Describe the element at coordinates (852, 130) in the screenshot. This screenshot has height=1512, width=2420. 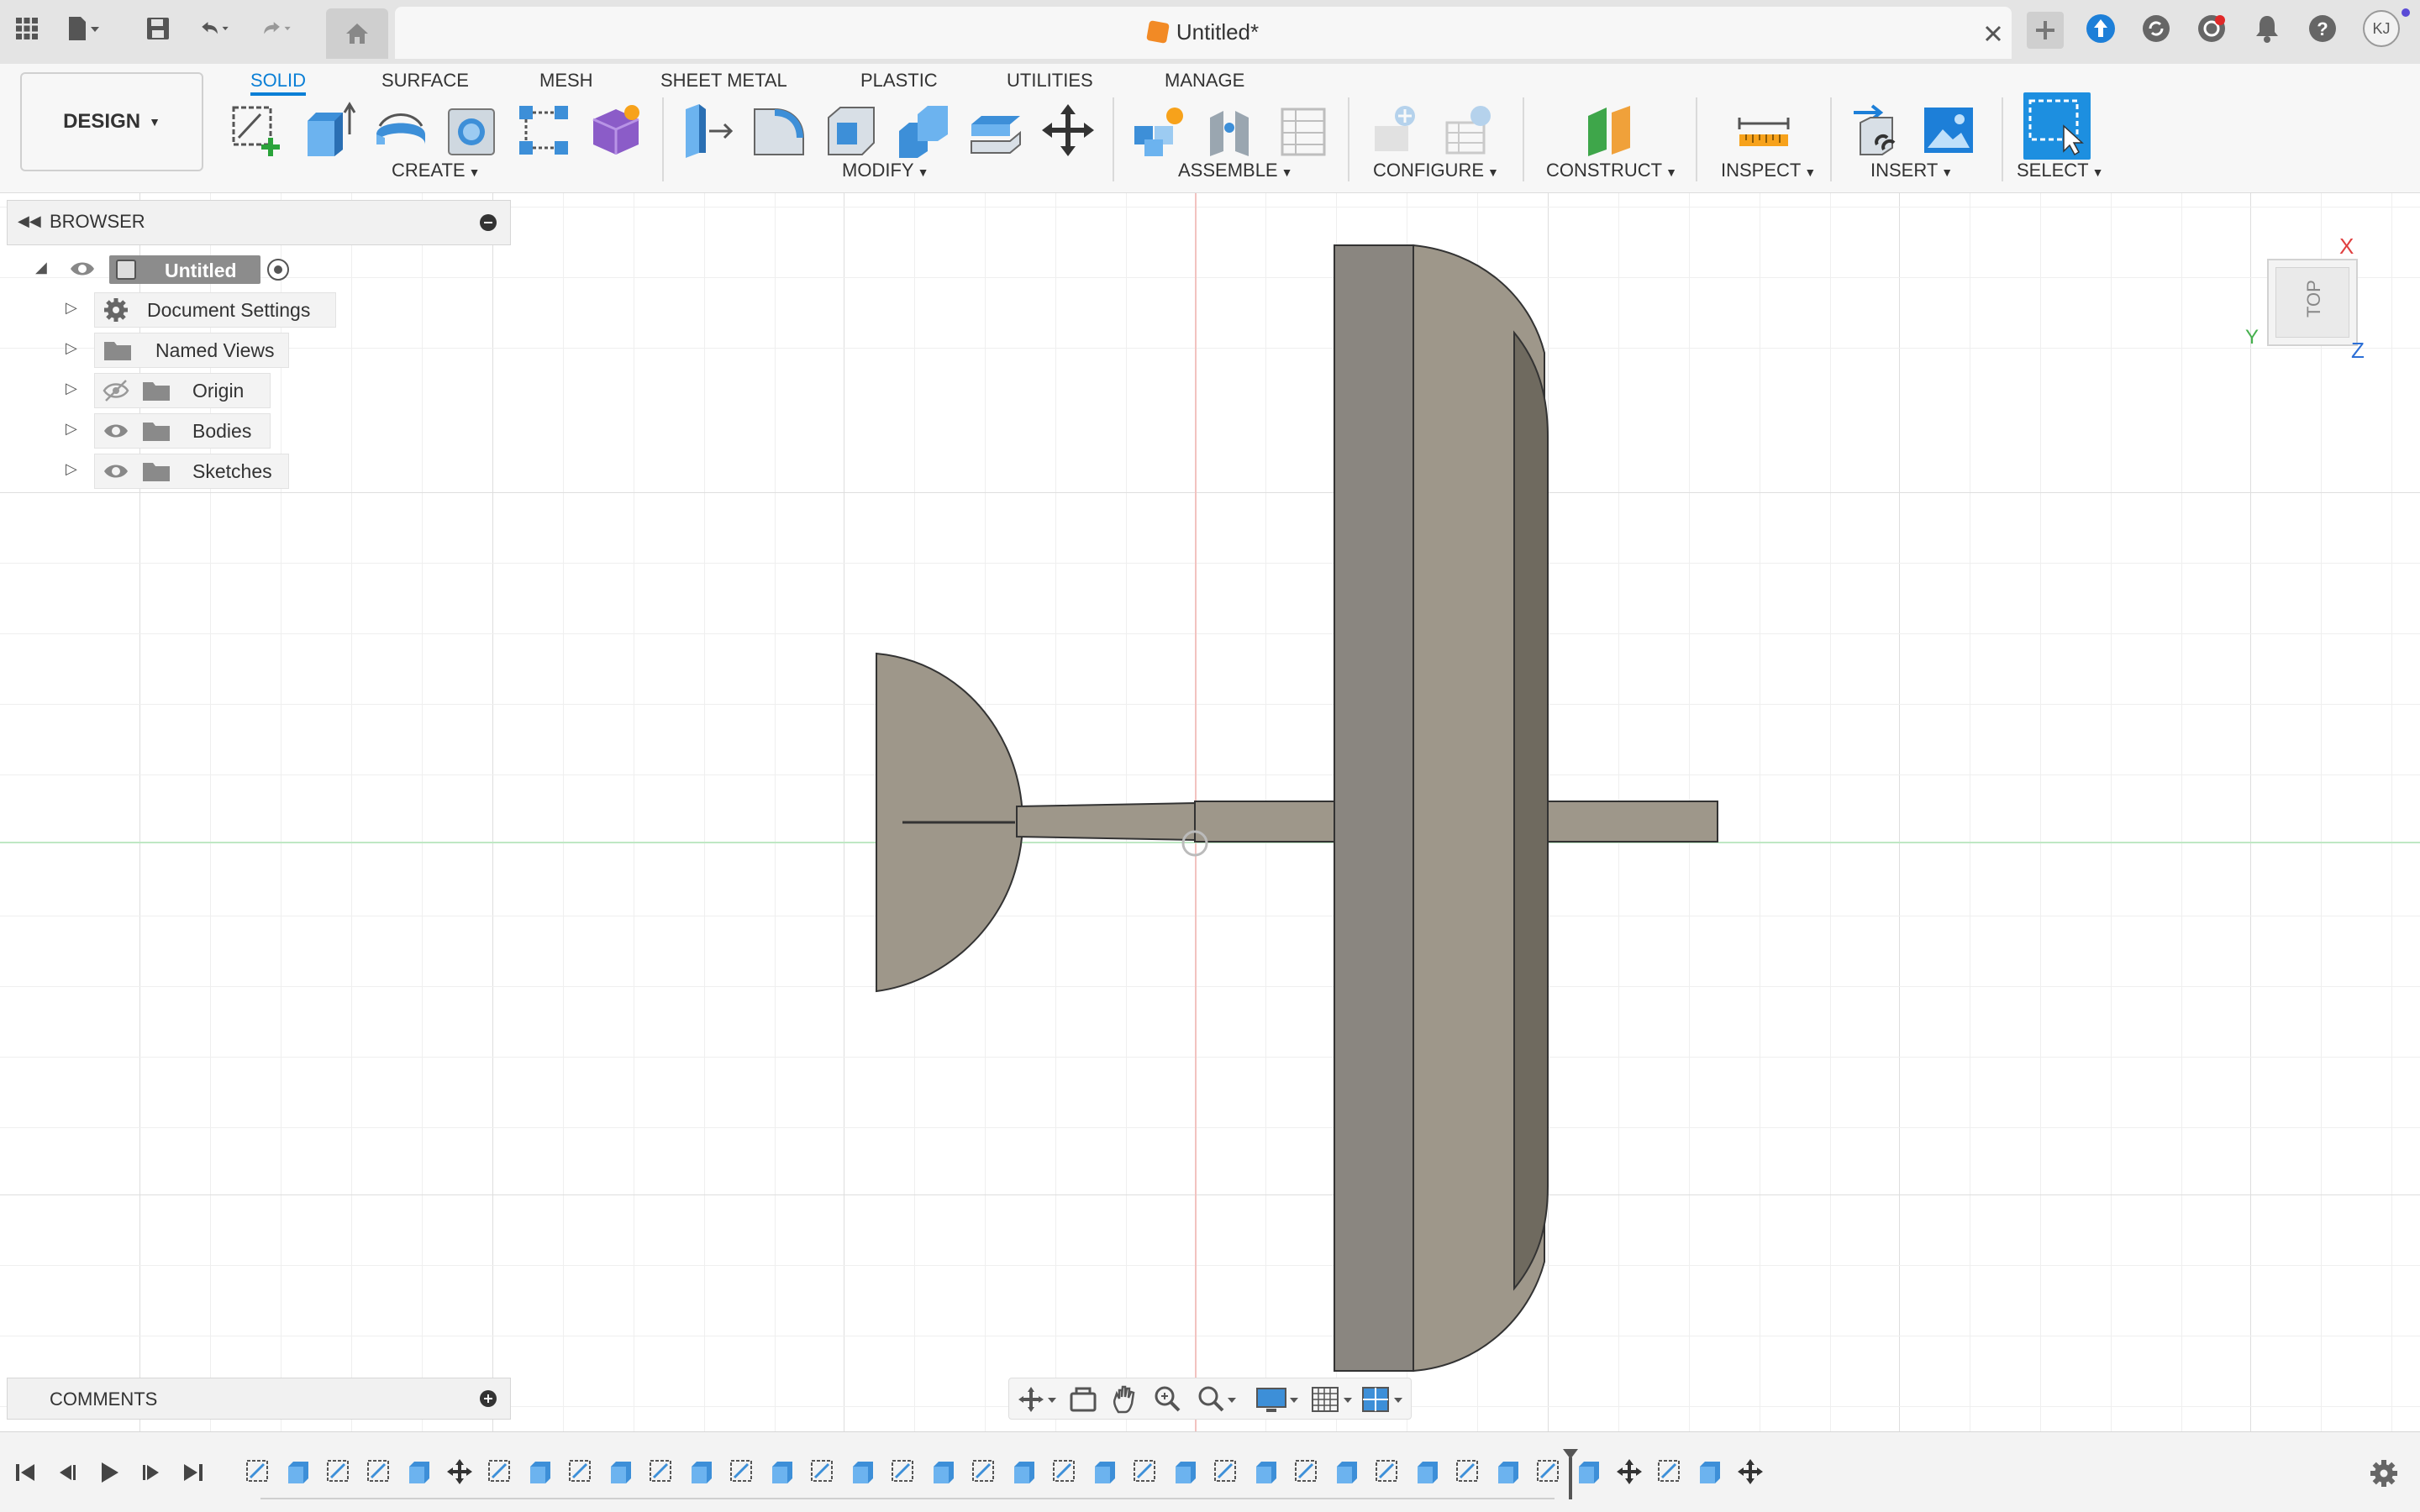
I see `shell-icon` at that location.